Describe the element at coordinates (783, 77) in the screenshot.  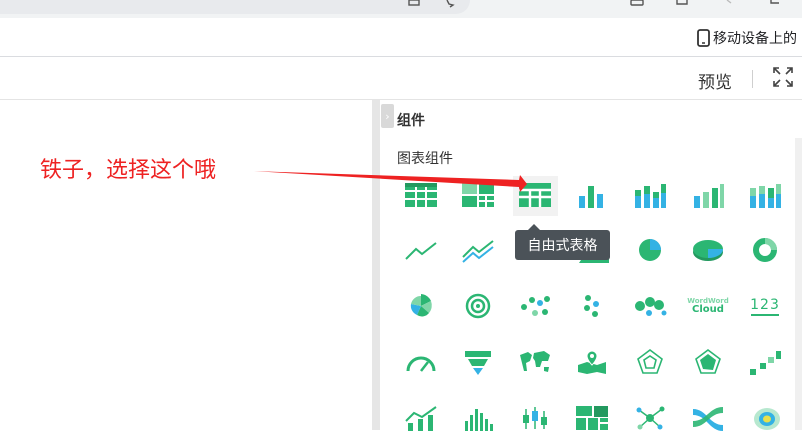
I see `fullscreen-icon` at that location.